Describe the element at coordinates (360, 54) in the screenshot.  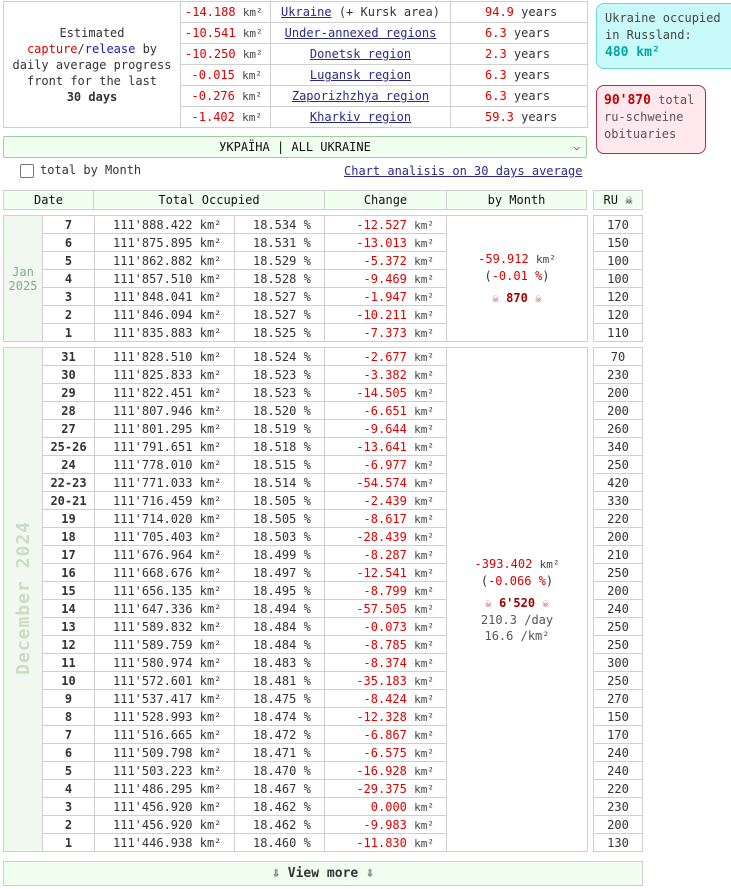
I see `region-link: Donetsk region` at that location.